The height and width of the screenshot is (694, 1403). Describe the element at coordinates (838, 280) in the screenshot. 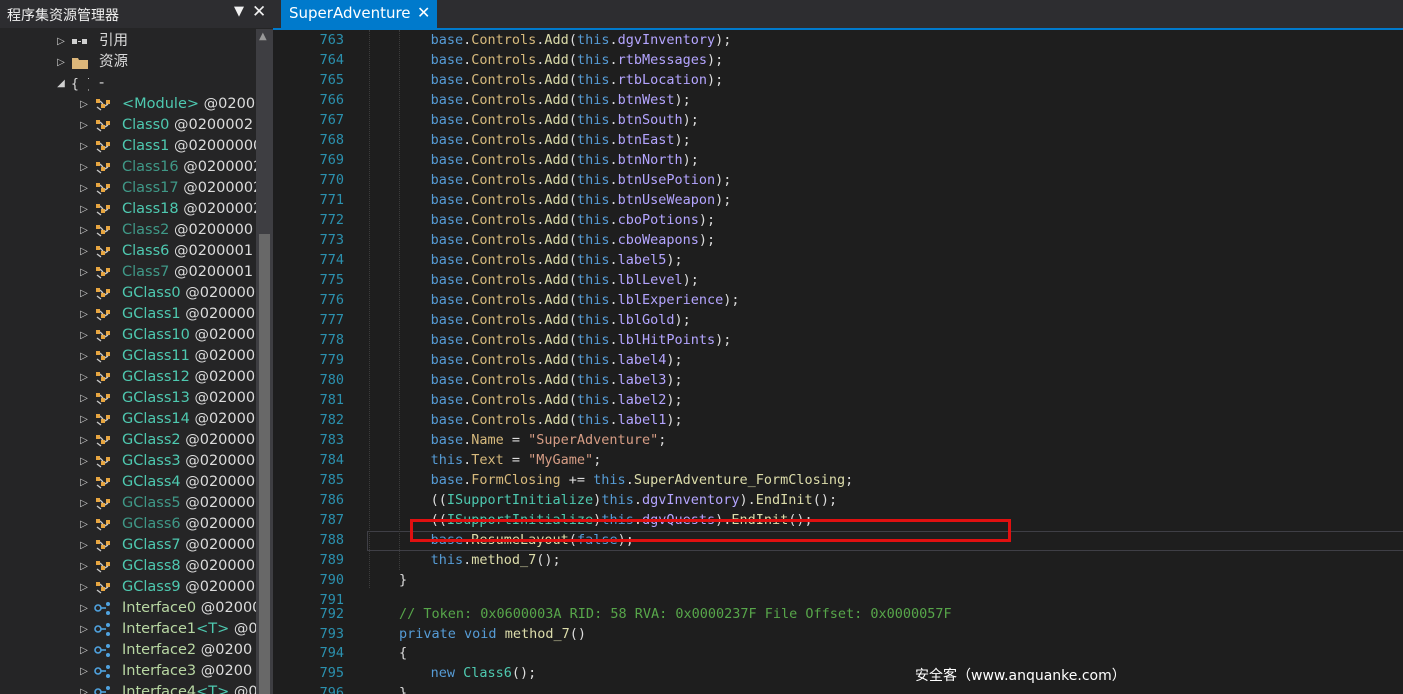

I see `code-line: 775 base.Controls.Add(this.lblLevel);` at that location.